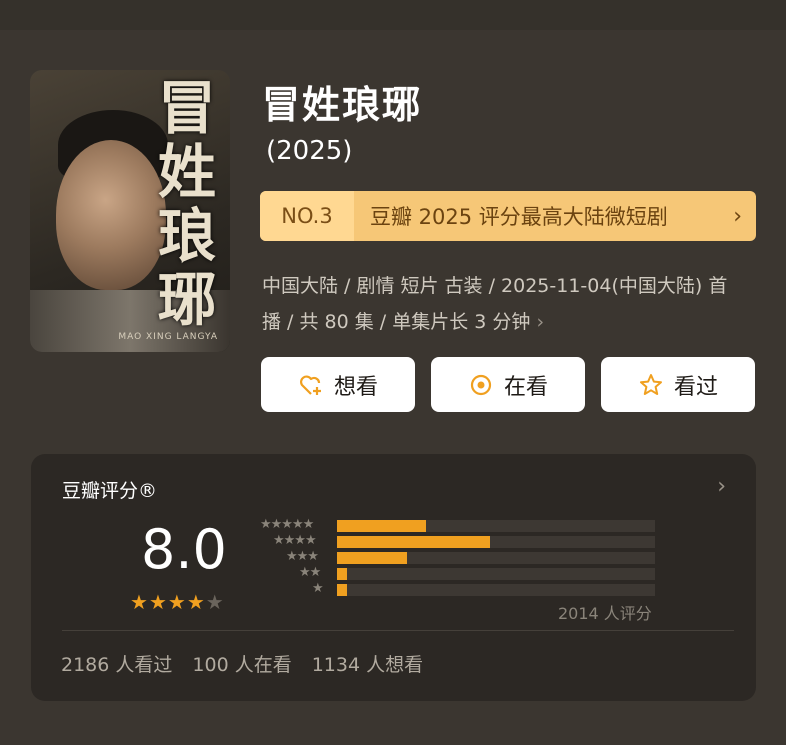  Describe the element at coordinates (481, 384) in the screenshot. I see `target-icon` at that location.